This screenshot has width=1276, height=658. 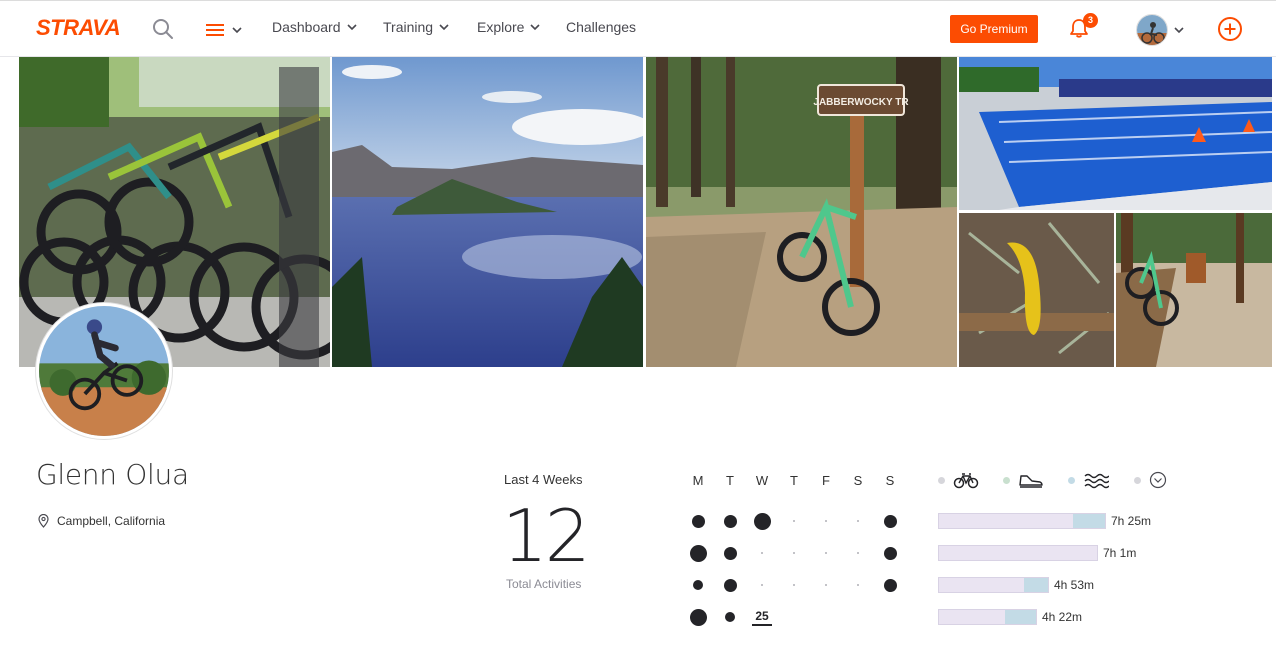 I want to click on weekly-bar-row: 7h 25m, so click(x=1044, y=521).